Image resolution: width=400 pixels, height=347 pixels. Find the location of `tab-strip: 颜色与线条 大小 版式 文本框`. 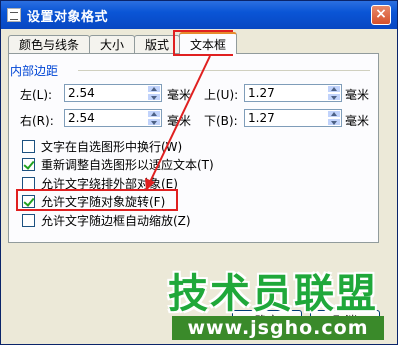

tab-strip: 颜色与线条 大小 版式 文本框 is located at coordinates (123, 43).